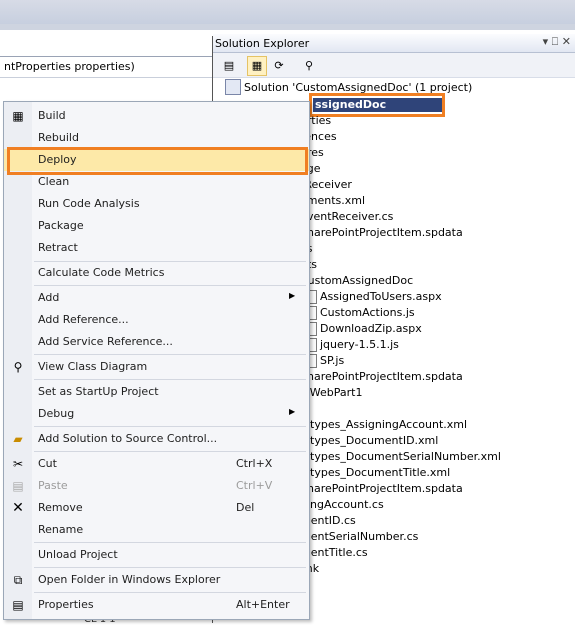  Describe the element at coordinates (156, 486) in the screenshot. I see `menu-item-paste: ▤ Paste Ctrl+V` at that location.